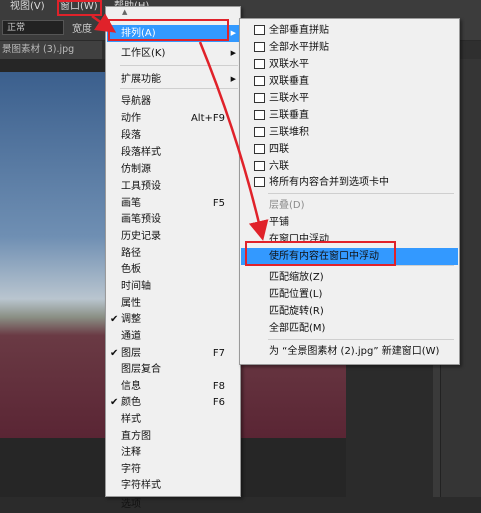 This screenshot has height=513, width=481. I want to click on tile-horizontal-icon, so click(259, 47).